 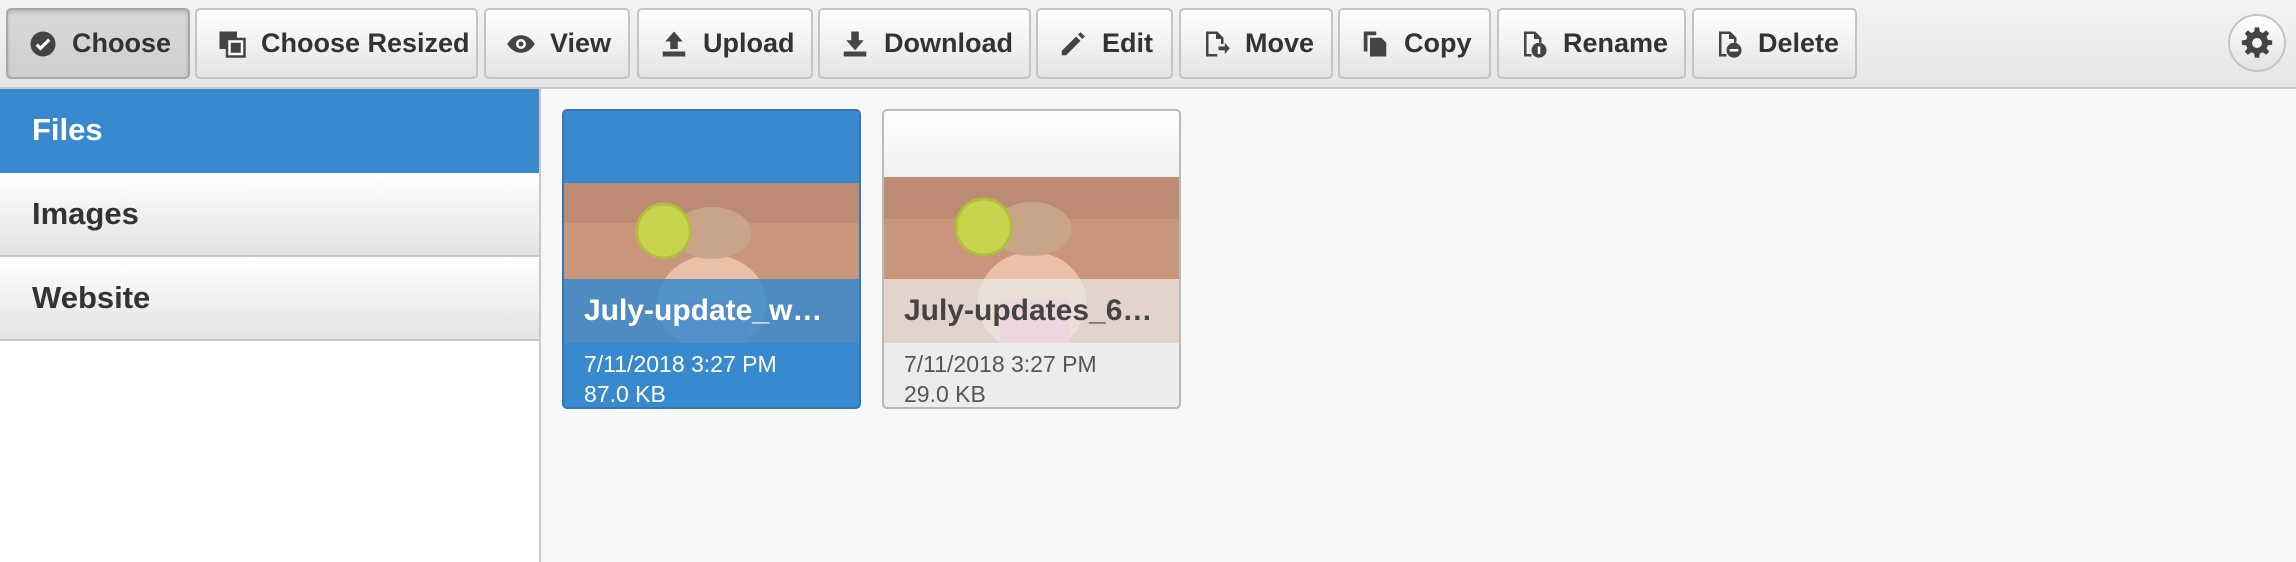 I want to click on choose-button: Choose, so click(x=98, y=43).